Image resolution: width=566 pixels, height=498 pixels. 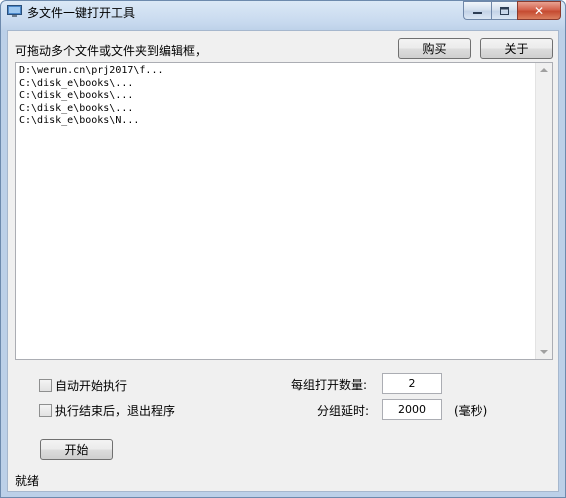 I want to click on window-title: 多文件一键打开工具, so click(x=81, y=13).